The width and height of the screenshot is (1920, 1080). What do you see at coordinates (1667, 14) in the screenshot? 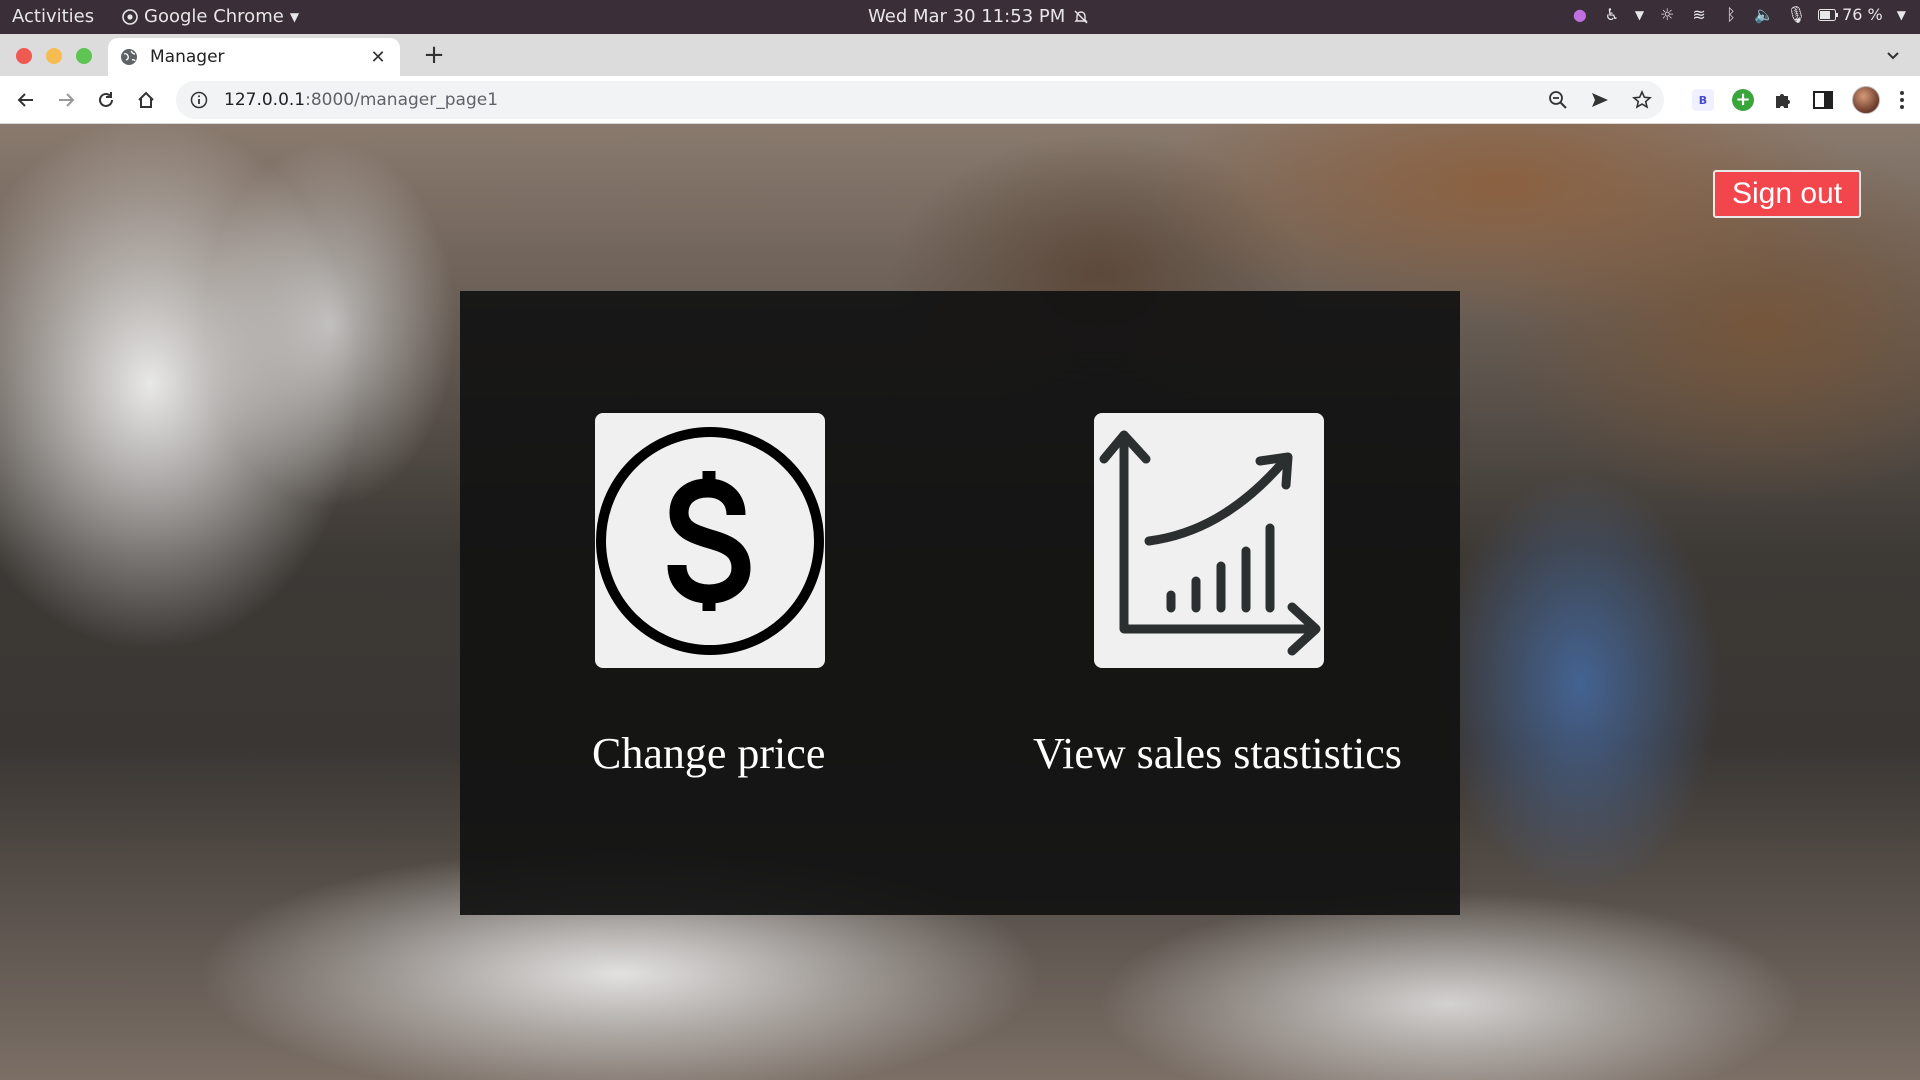
I see `brightness-icon: ☼` at bounding box center [1667, 14].